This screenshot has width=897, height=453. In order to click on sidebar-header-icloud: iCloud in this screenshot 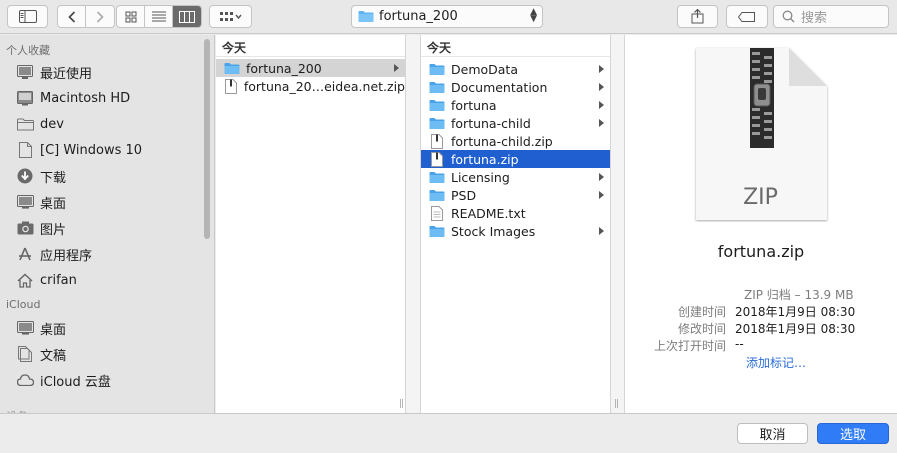, I will do `click(23, 304)`.